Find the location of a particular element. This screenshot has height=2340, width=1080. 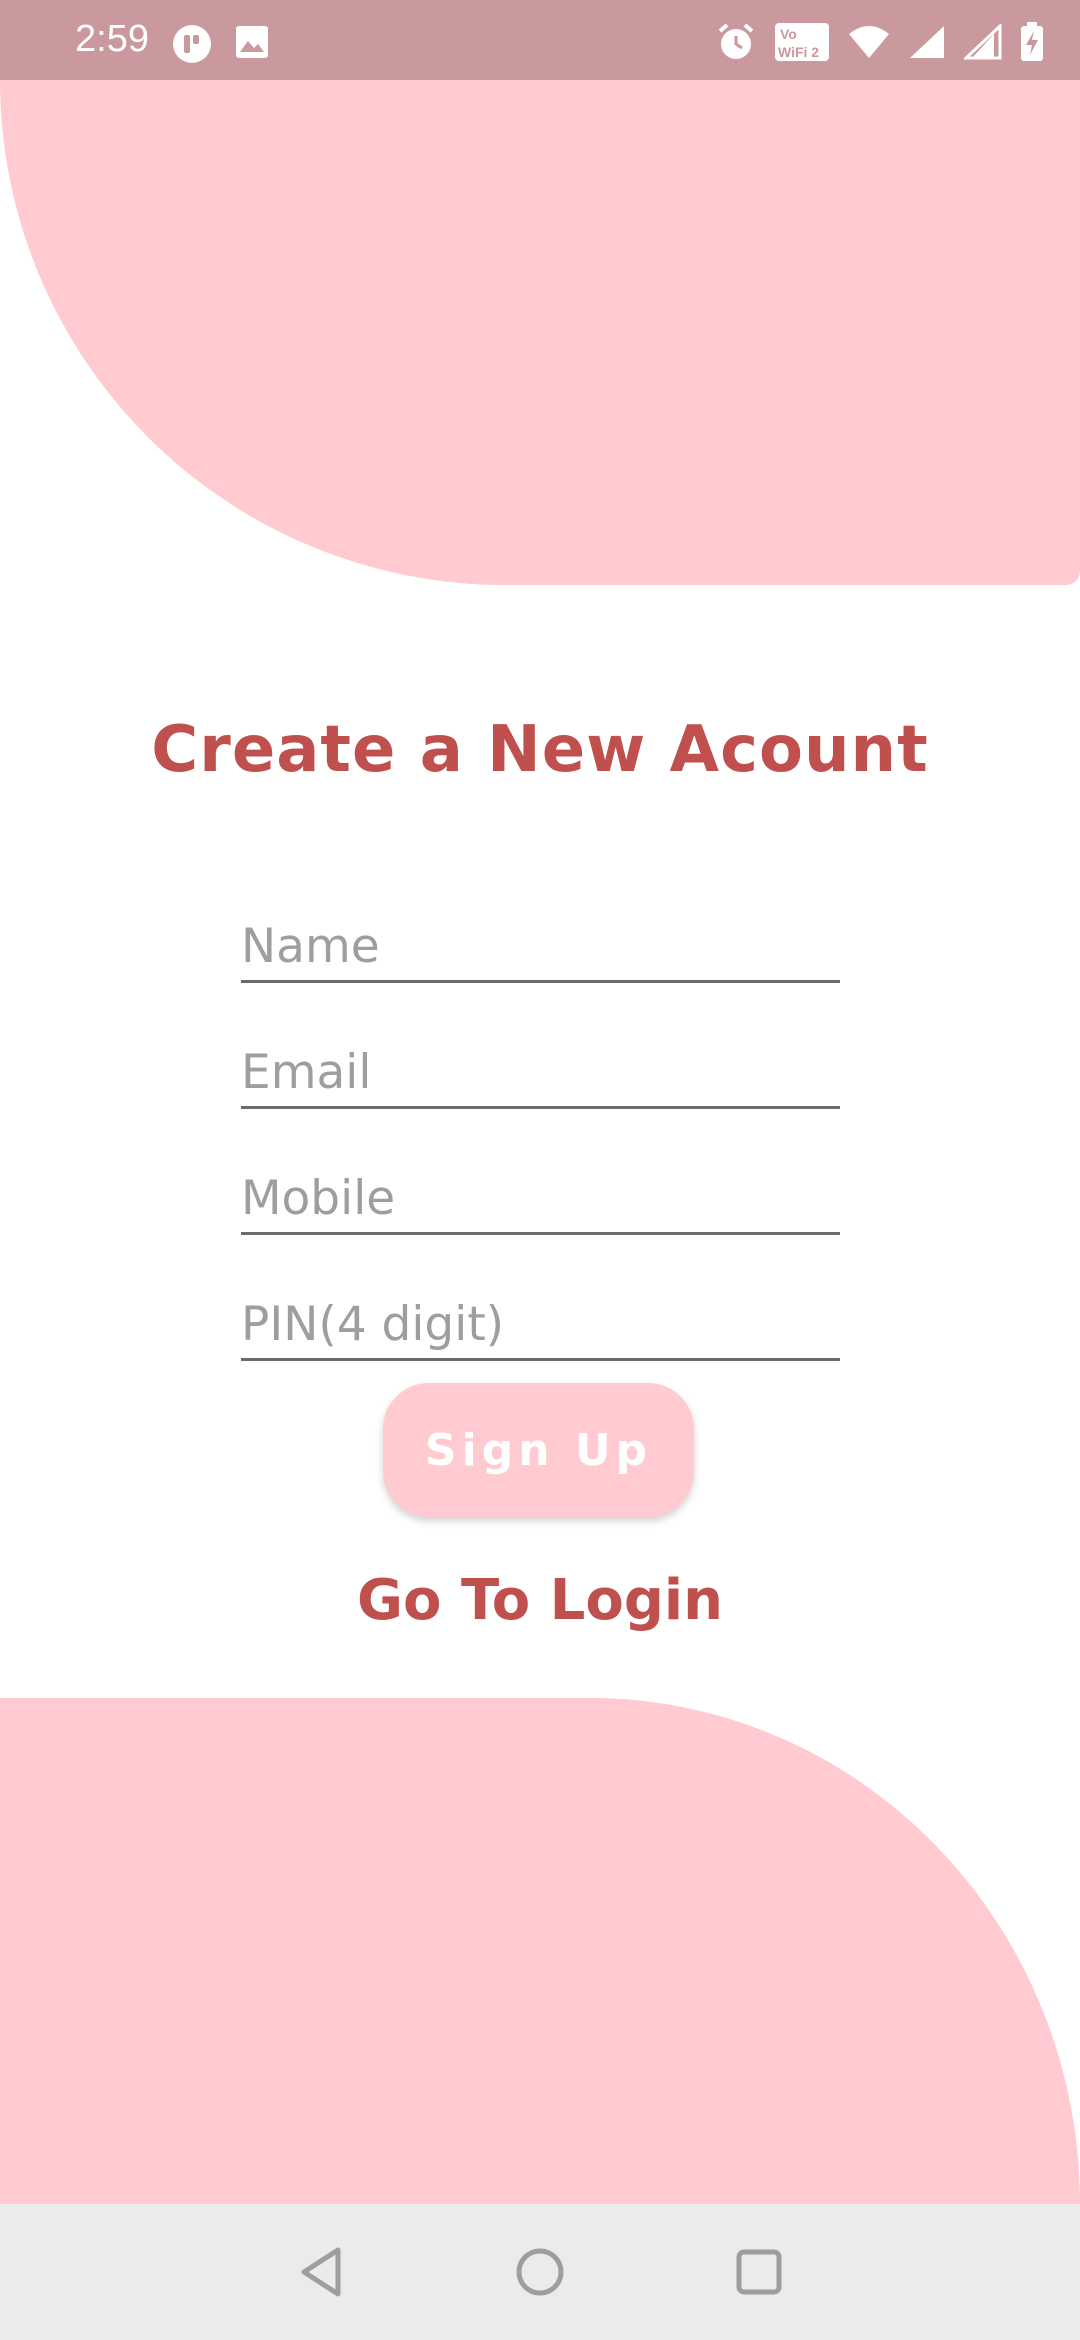

signal-2-icon is located at coordinates (983, 42).